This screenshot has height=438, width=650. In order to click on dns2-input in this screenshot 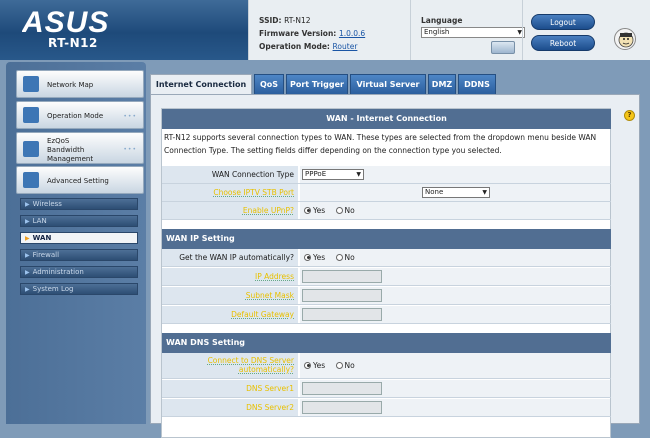, I will do `click(342, 407)`.